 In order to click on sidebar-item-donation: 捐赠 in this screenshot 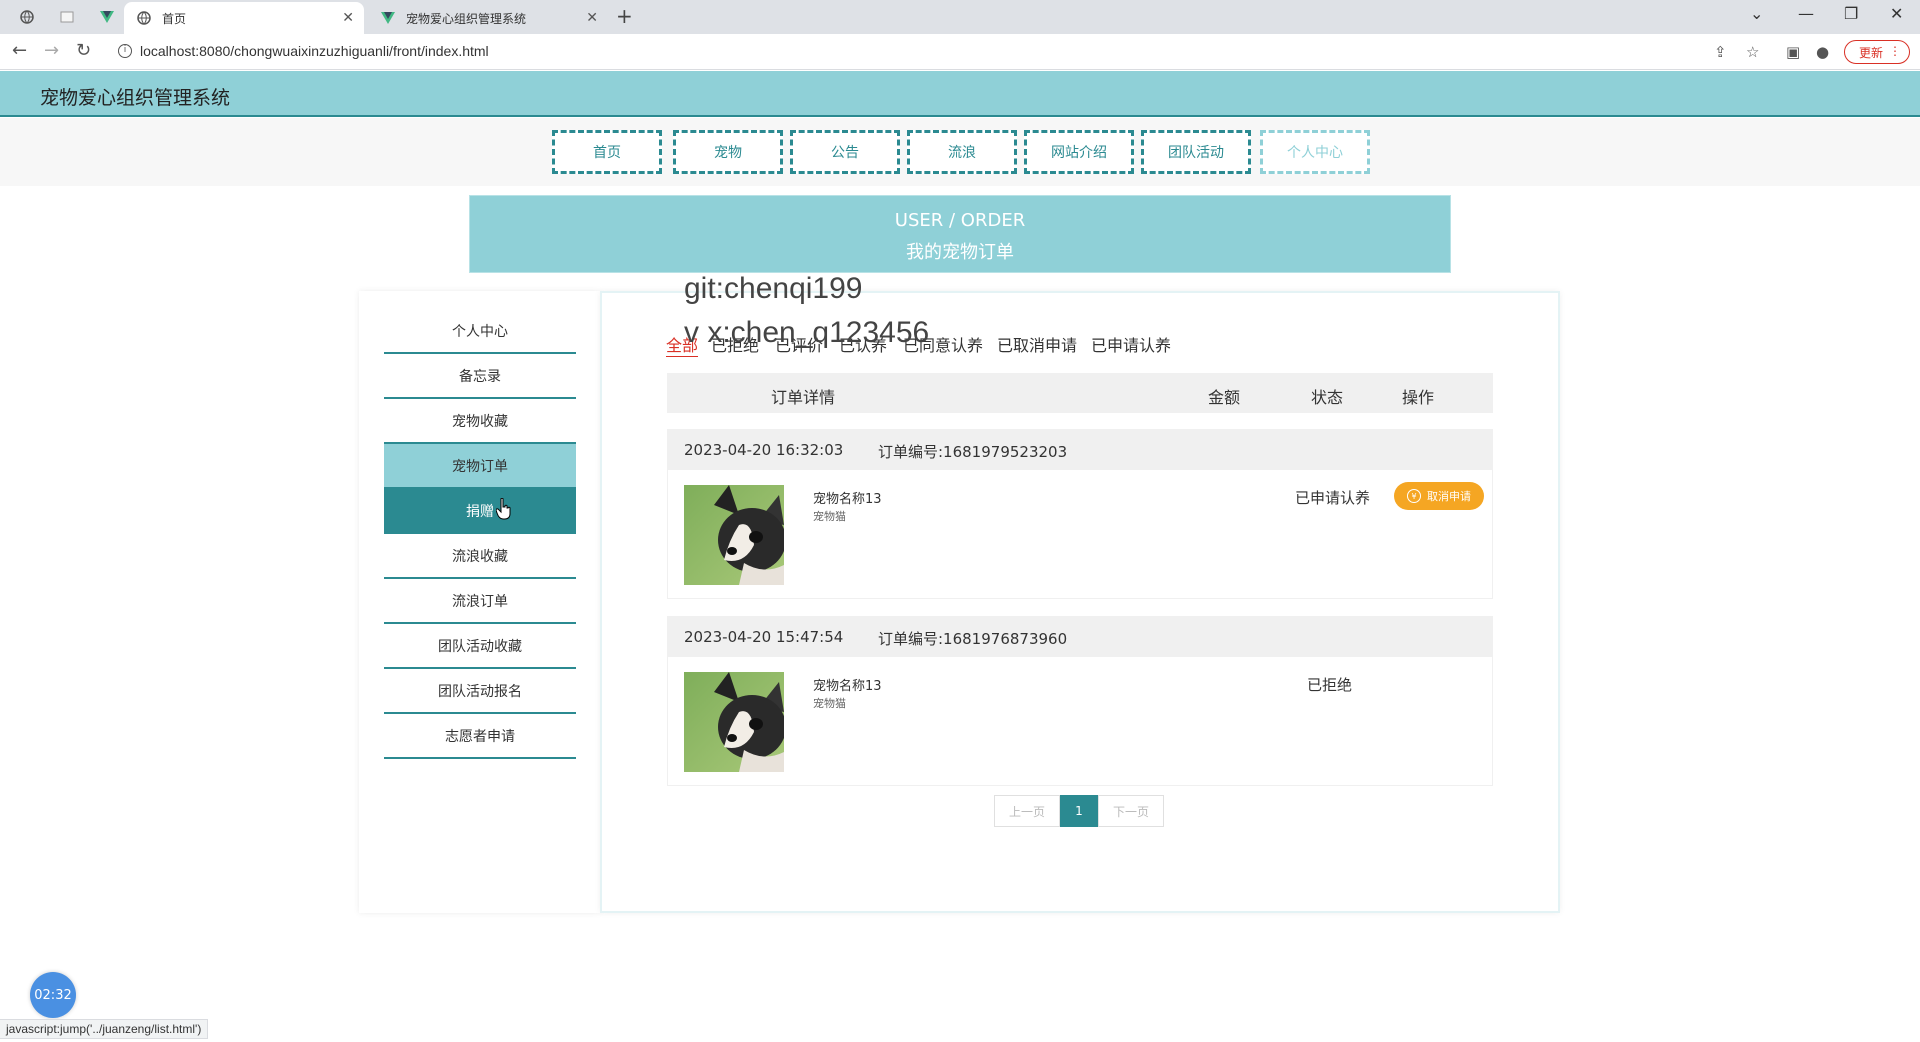, I will do `click(480, 511)`.